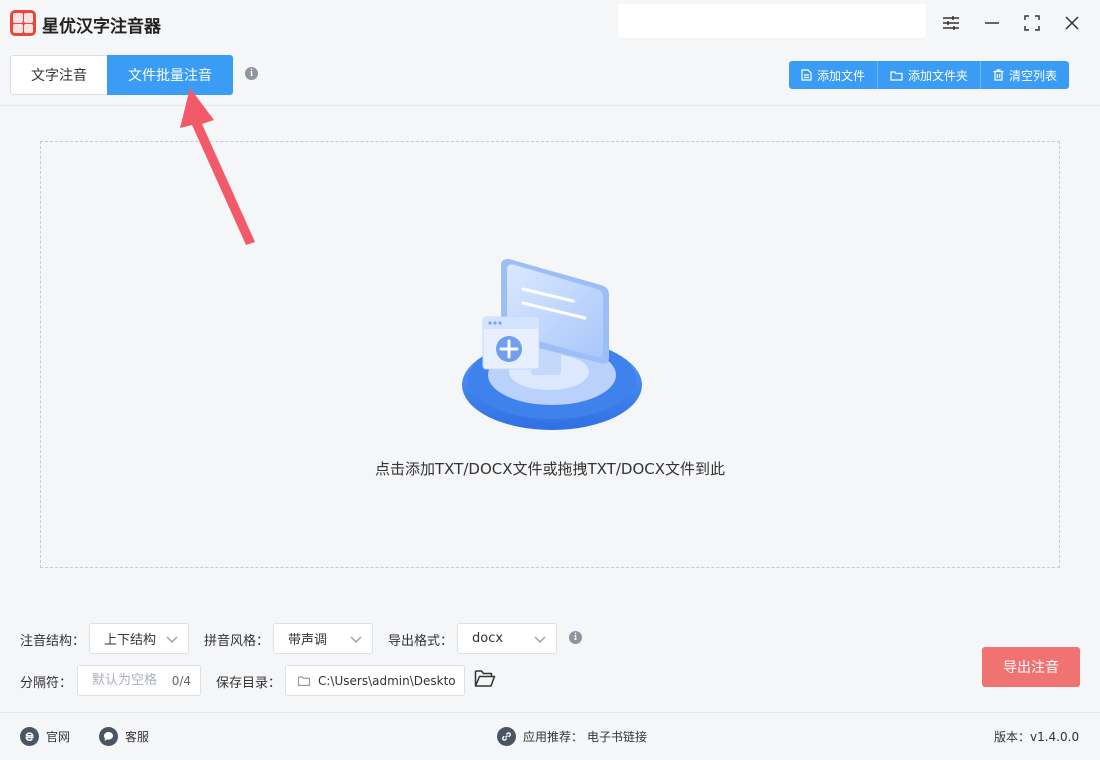 The image size is (1100, 760). What do you see at coordinates (550, 105) in the screenshot?
I see `header-divider` at bounding box center [550, 105].